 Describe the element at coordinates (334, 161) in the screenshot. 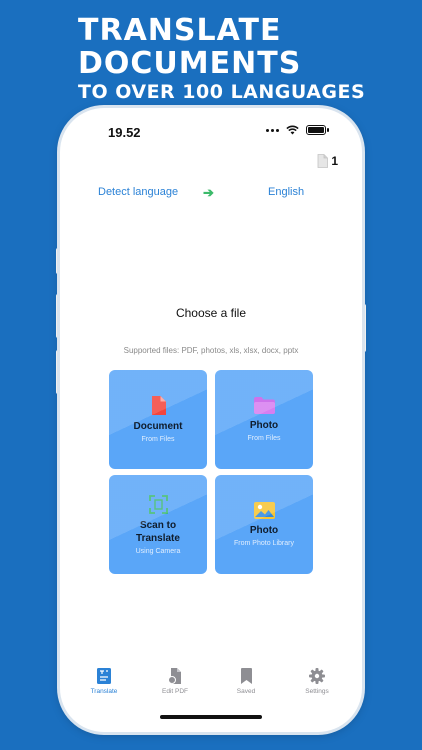

I see `document-count: 1` at that location.